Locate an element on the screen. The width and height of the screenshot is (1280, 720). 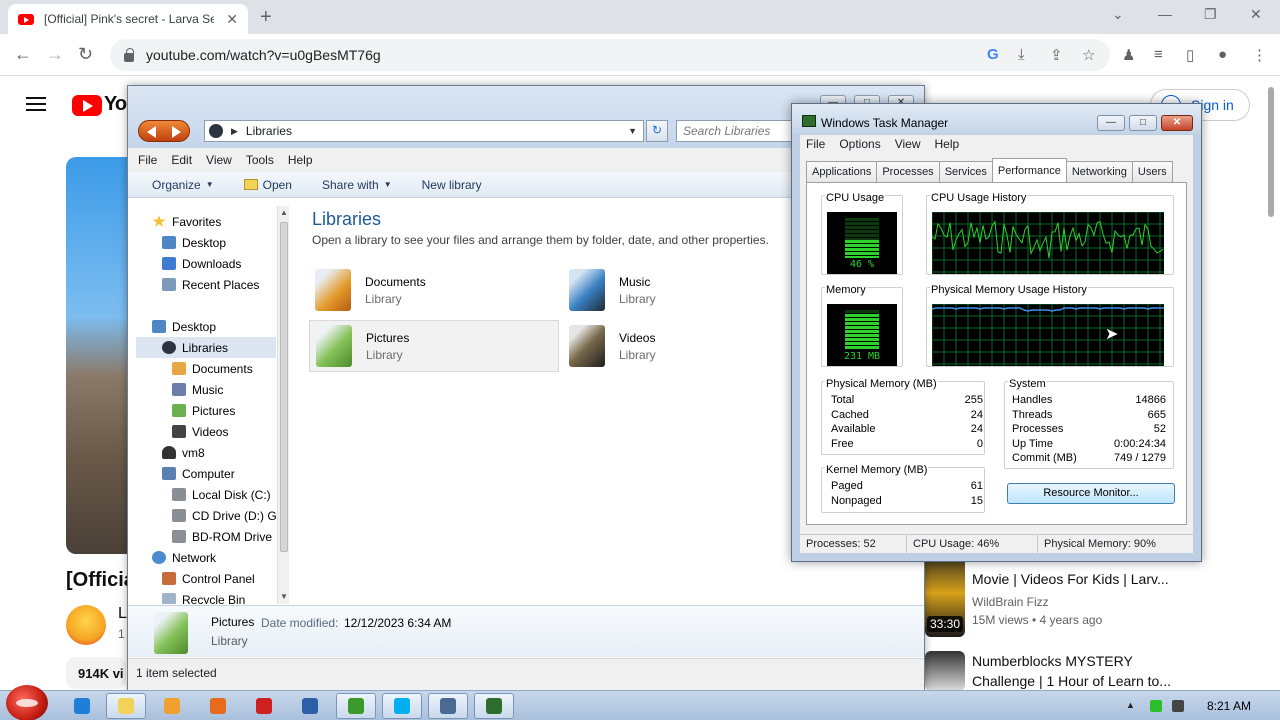
taskbar-firefox is located at coordinates (218, 706).